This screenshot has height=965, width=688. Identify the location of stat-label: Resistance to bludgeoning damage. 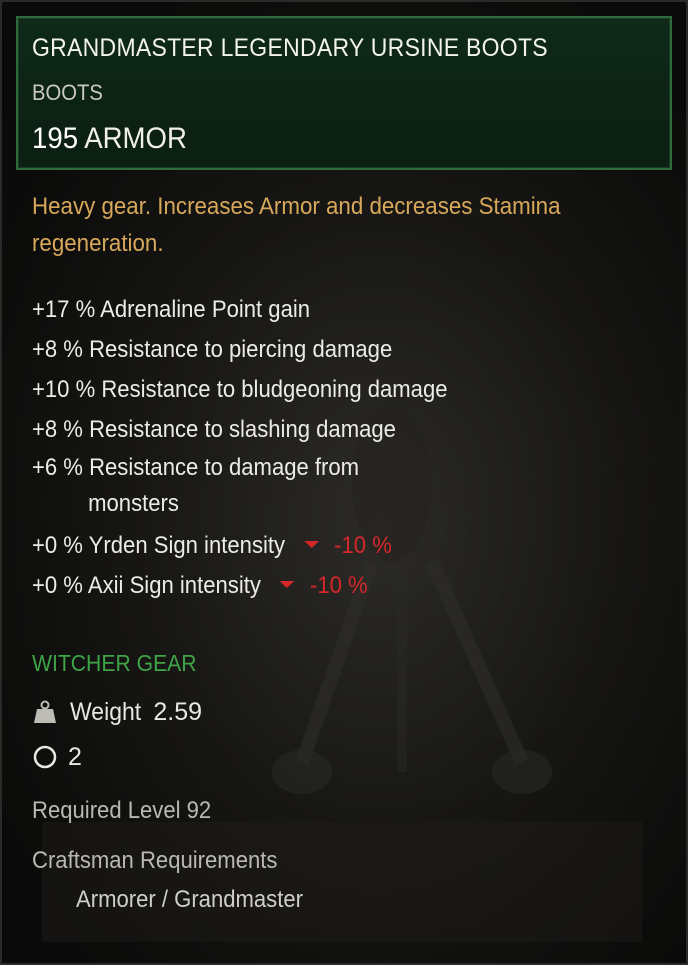
(274, 389).